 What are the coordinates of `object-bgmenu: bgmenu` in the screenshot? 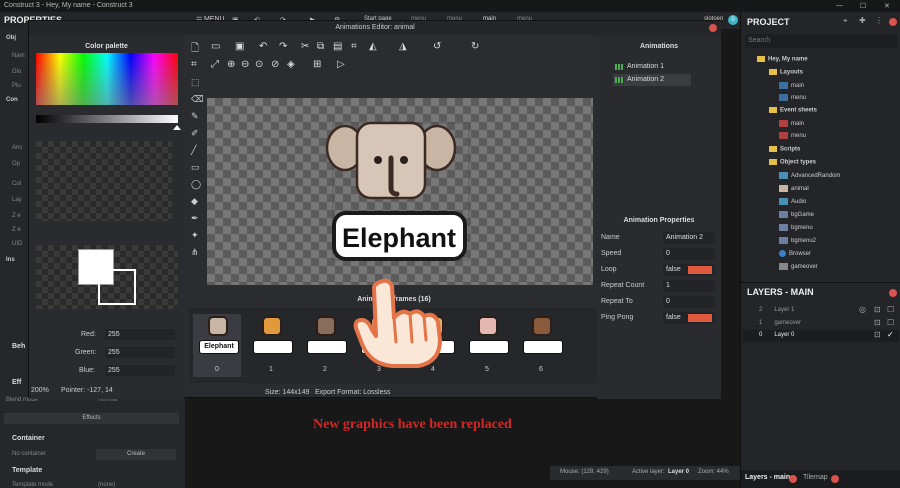 It's located at (796, 227).